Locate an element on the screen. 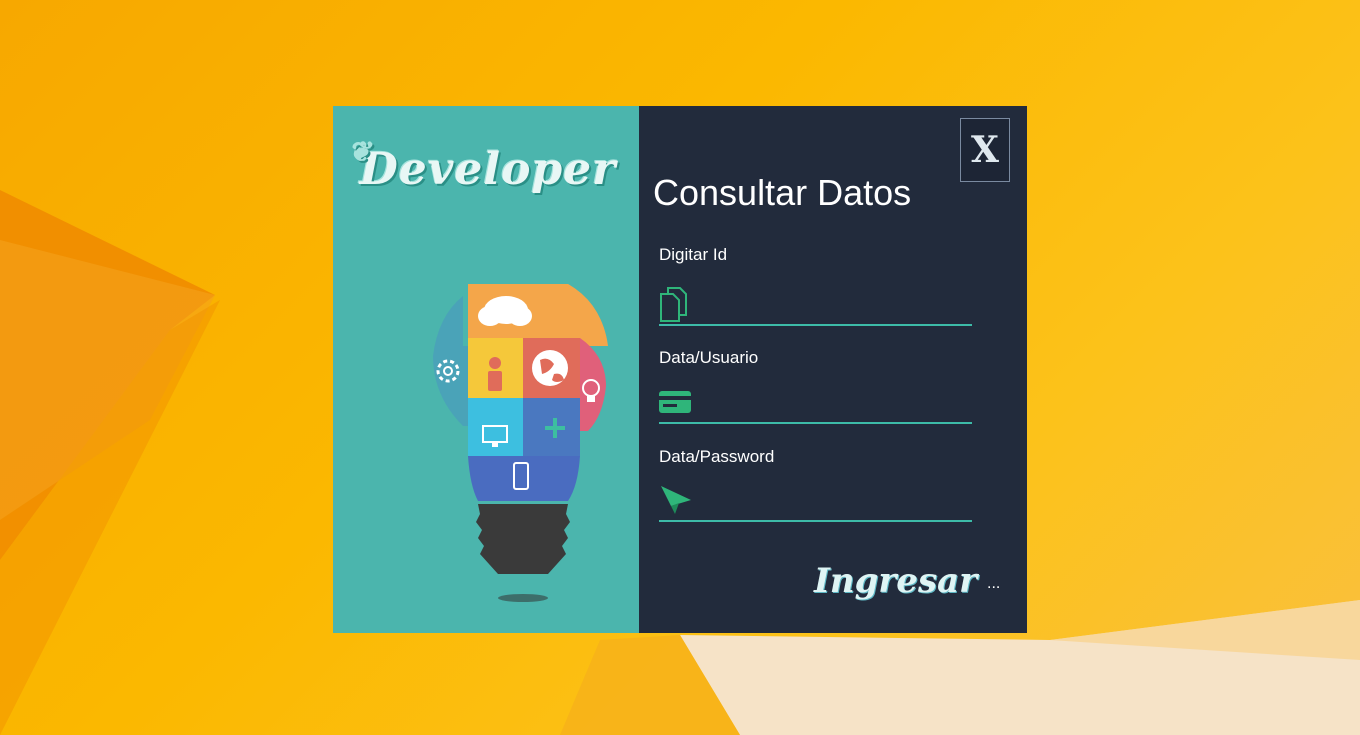 Image resolution: width=1360 pixels, height=735 pixels. page-title: Consultar Datos is located at coordinates (782, 192).